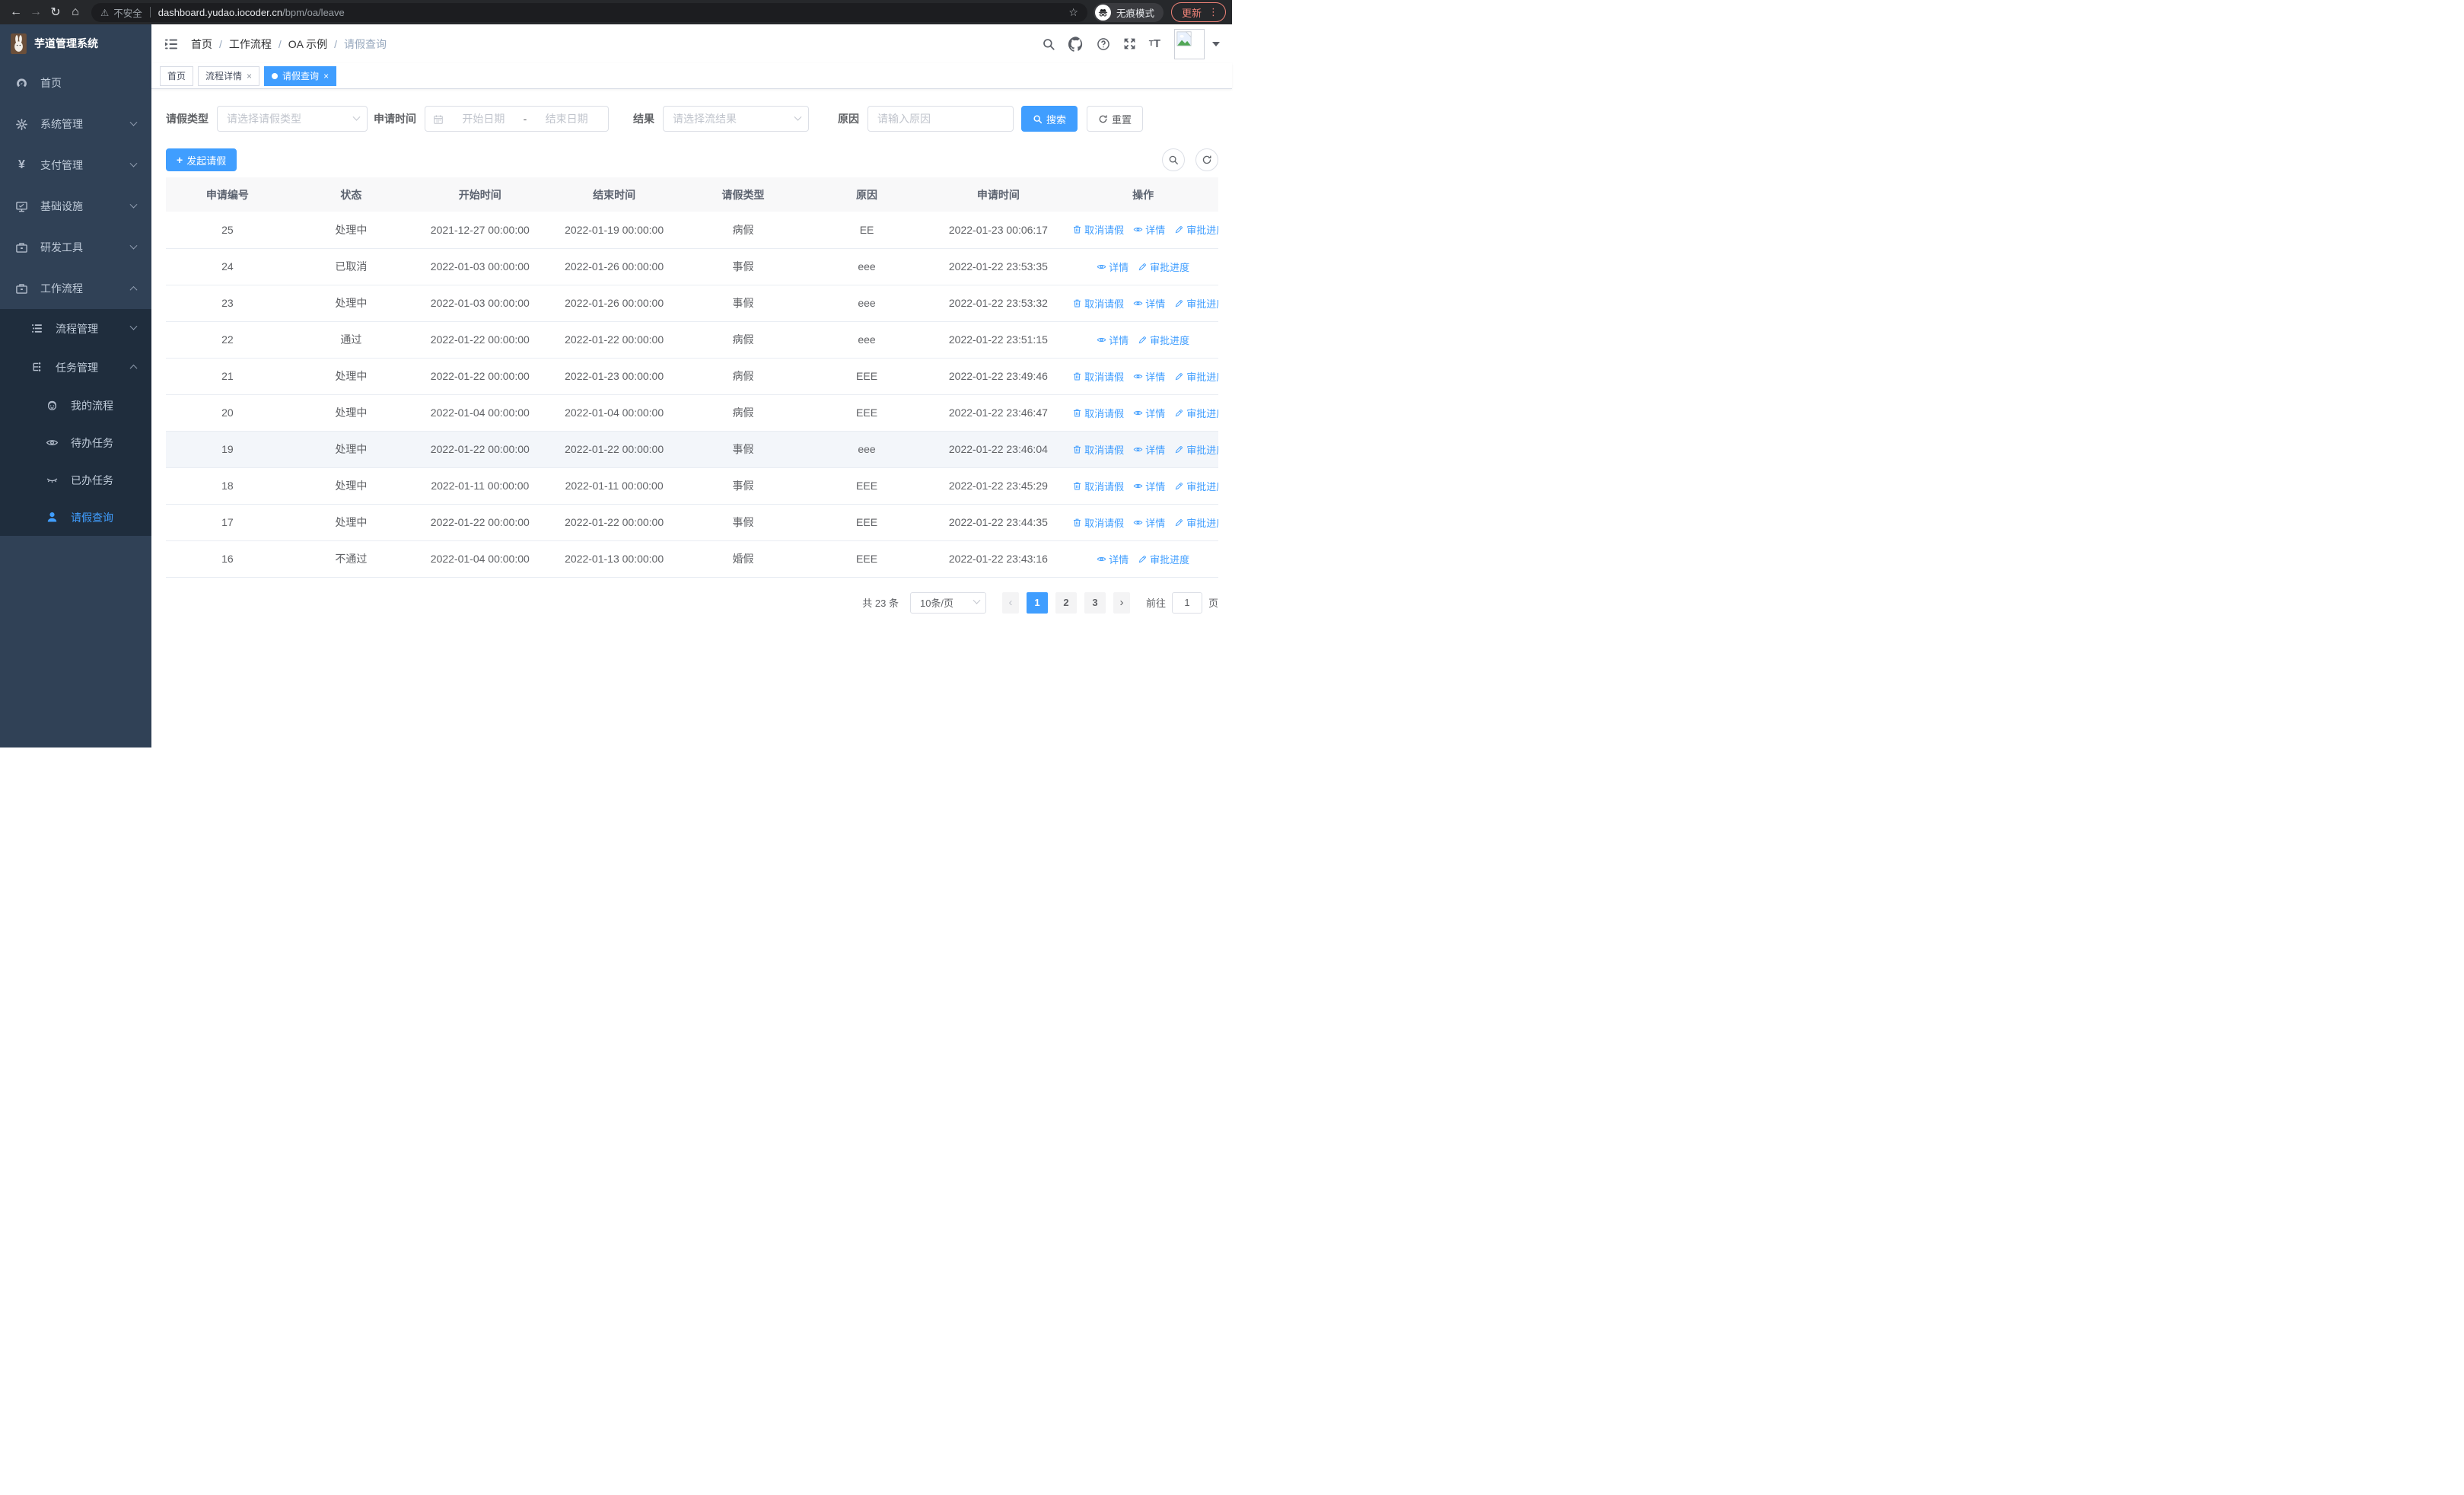 This screenshot has width=2464, height=1495. What do you see at coordinates (1186, 603) in the screenshot?
I see `goto-page-input` at bounding box center [1186, 603].